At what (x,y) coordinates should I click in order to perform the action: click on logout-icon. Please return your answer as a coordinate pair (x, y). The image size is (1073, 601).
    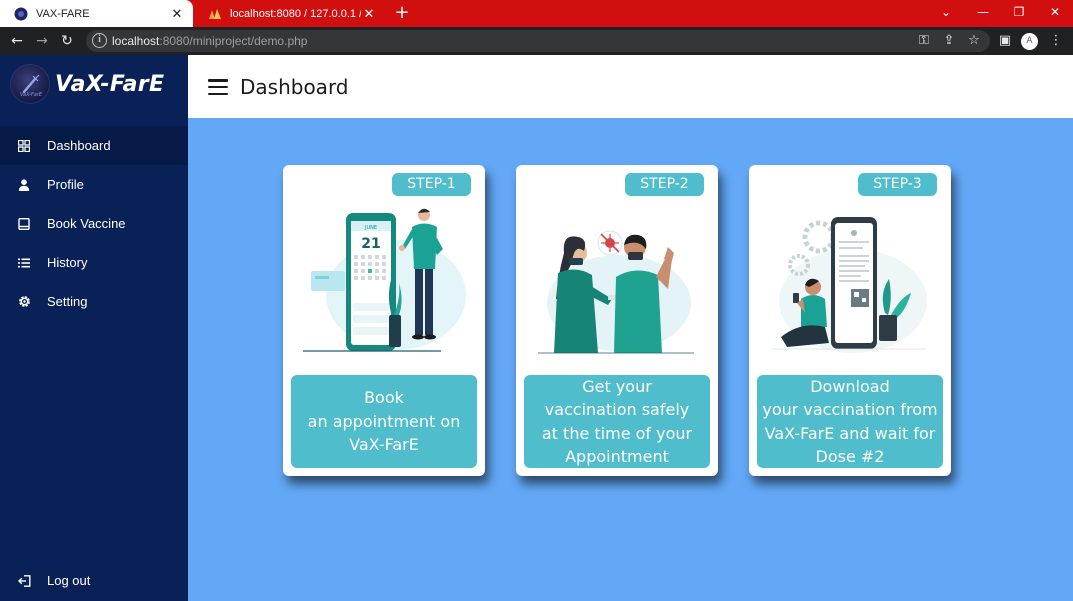
    Looking at the image, I should click on (24, 581).